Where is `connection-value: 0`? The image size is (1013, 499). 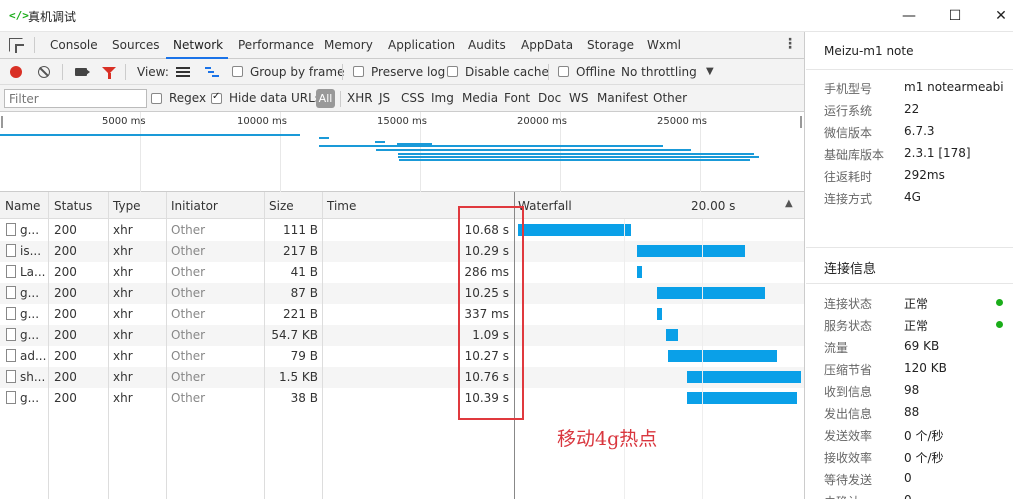 connection-value: 0 is located at coordinates (954, 496).